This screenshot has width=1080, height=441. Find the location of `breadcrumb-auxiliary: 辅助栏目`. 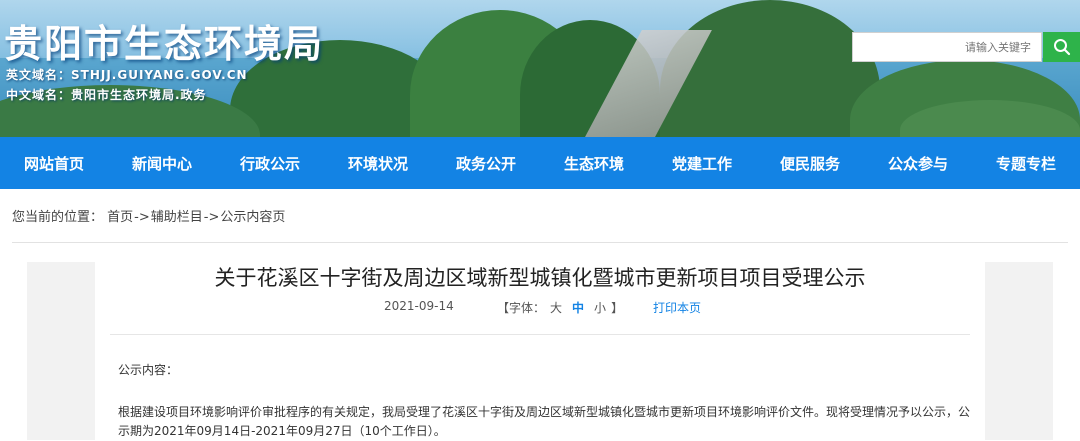

breadcrumb-auxiliary: 辅助栏目 is located at coordinates (177, 217).